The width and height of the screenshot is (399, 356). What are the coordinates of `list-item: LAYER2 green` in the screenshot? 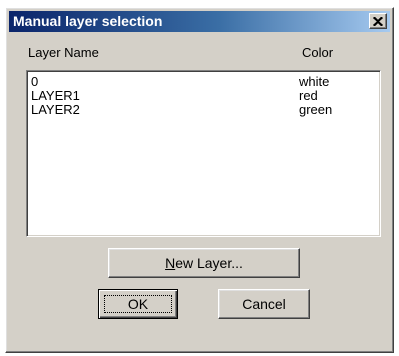 It's located at (203, 110).